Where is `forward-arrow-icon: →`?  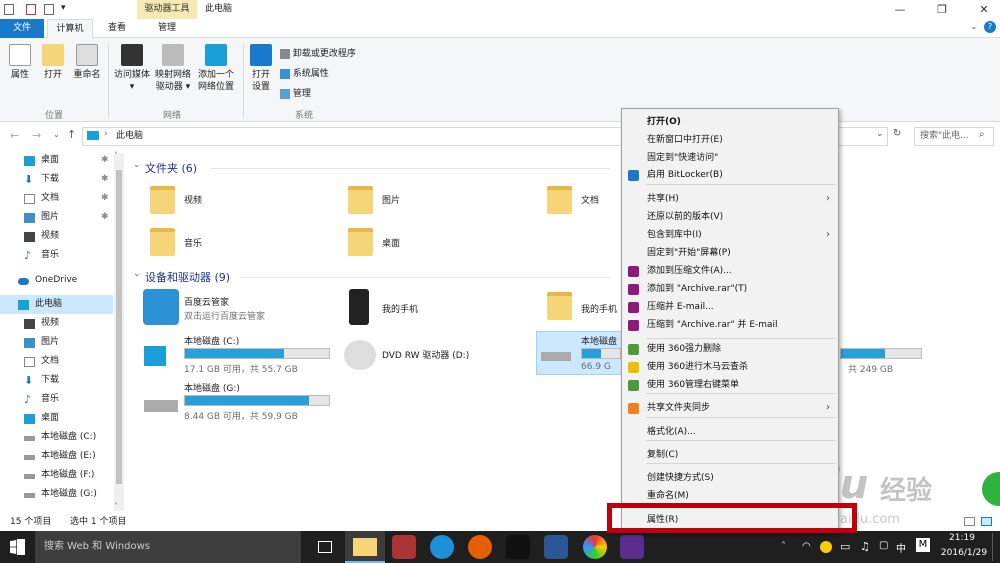 forward-arrow-icon: → is located at coordinates (36, 135).